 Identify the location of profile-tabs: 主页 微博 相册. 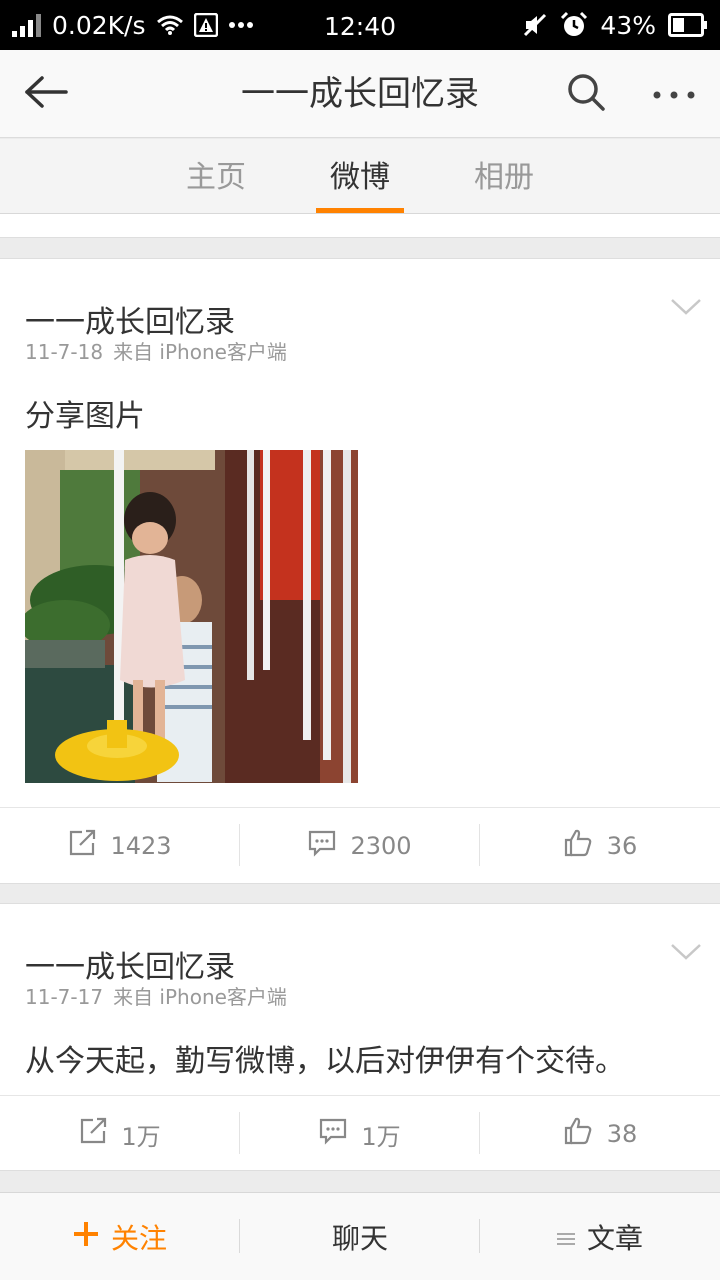
(360, 176).